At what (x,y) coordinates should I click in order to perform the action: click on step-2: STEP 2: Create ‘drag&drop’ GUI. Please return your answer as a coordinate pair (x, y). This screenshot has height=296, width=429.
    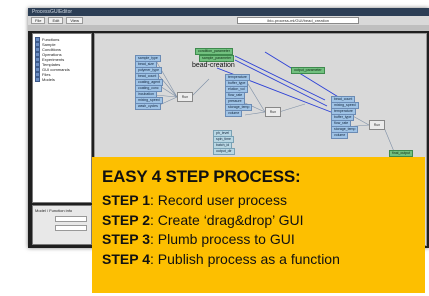
    Looking at the image, I should click on (259, 221).